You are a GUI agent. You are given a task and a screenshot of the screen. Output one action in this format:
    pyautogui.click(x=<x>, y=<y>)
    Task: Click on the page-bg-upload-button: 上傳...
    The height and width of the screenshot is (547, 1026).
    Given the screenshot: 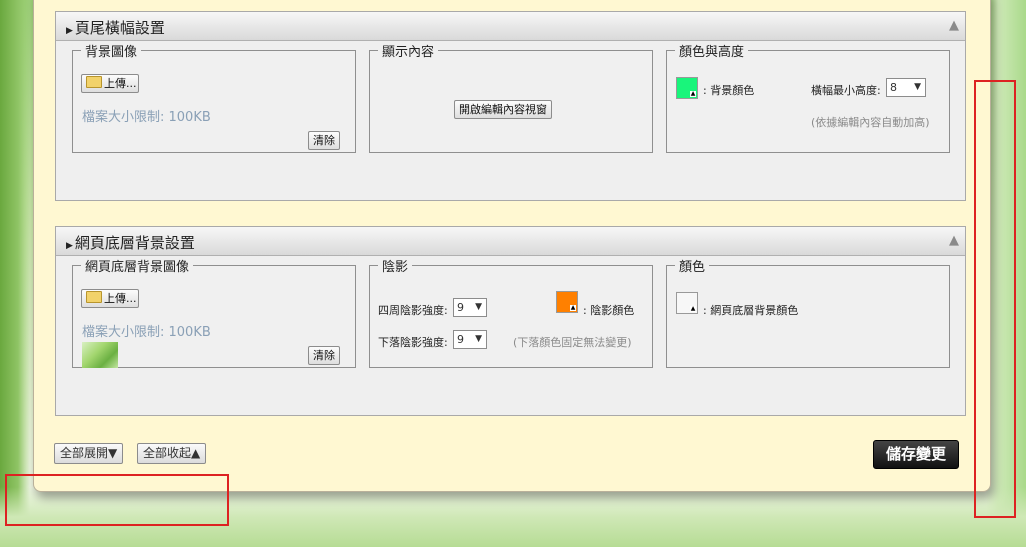 What is the action you would take?
    pyautogui.click(x=110, y=298)
    